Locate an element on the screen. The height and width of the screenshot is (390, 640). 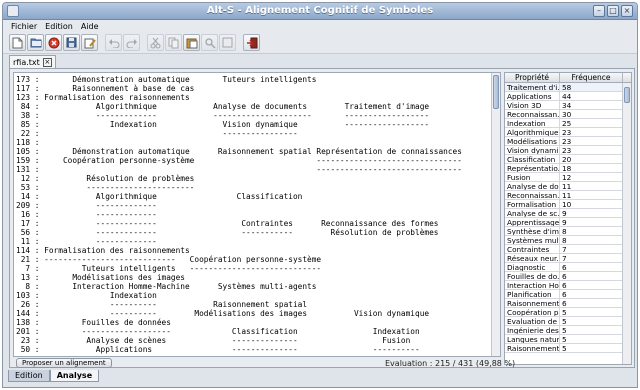
table-row: Indexation 25 is located at coordinates (568, 123).